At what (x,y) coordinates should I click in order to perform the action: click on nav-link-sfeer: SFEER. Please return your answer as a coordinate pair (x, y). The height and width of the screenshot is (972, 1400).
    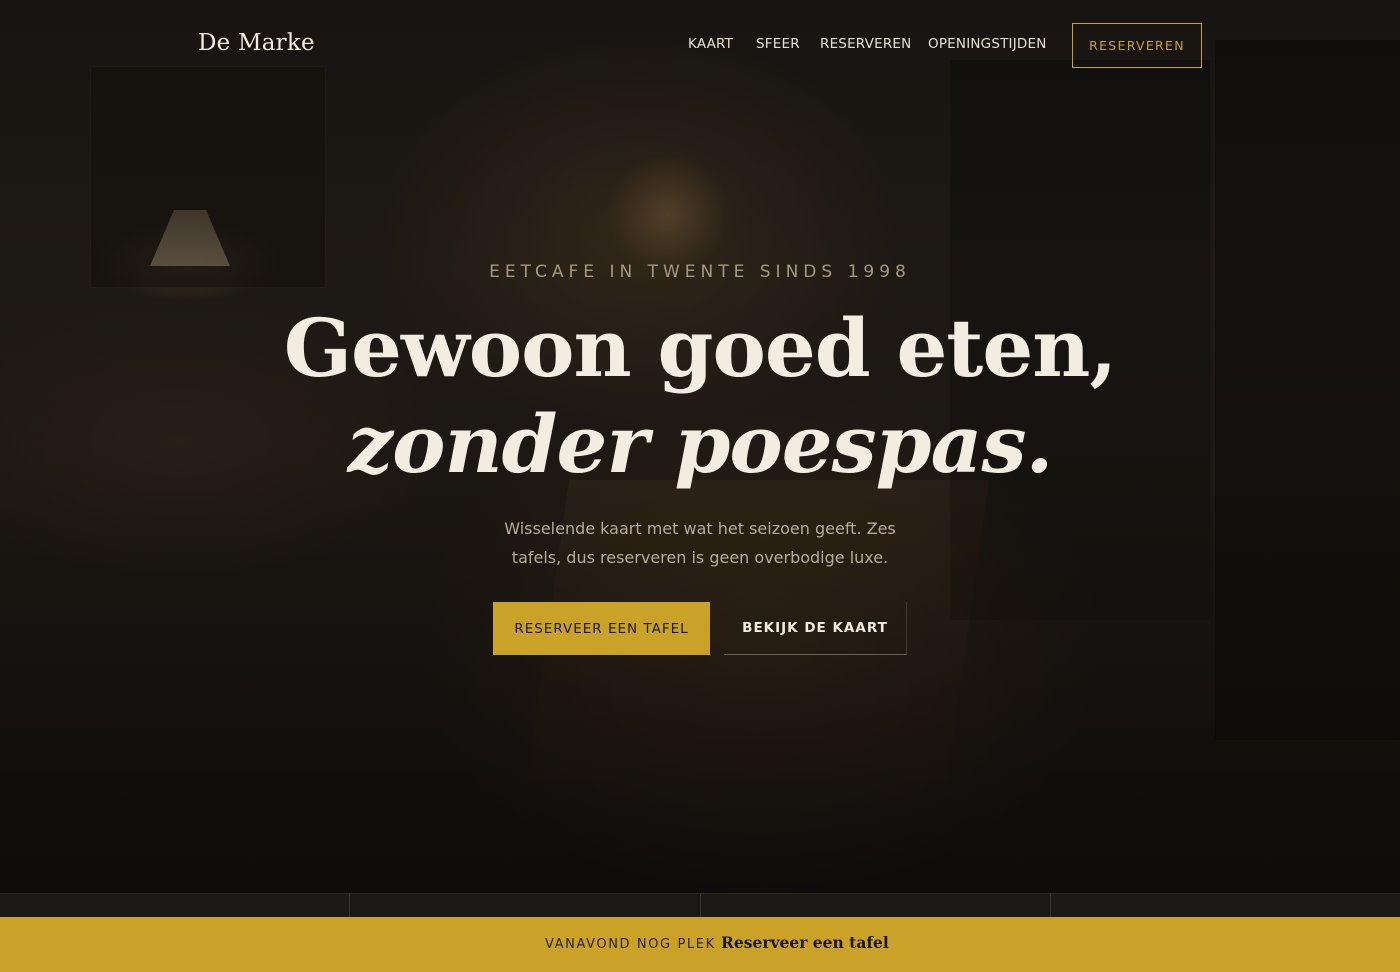
    Looking at the image, I should click on (778, 44).